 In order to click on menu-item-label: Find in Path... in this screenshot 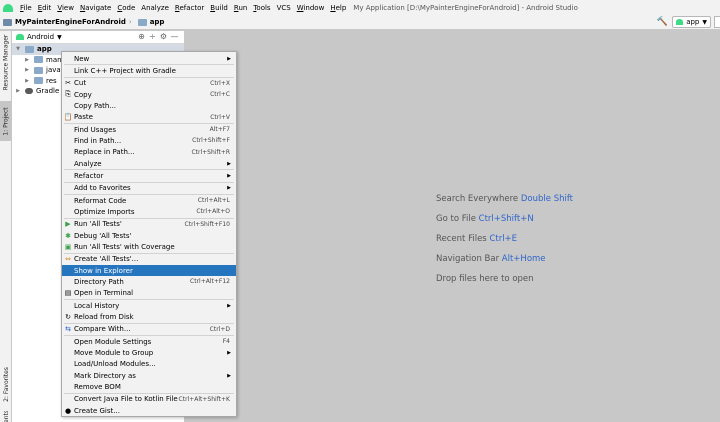, I will do `click(98, 140)`.